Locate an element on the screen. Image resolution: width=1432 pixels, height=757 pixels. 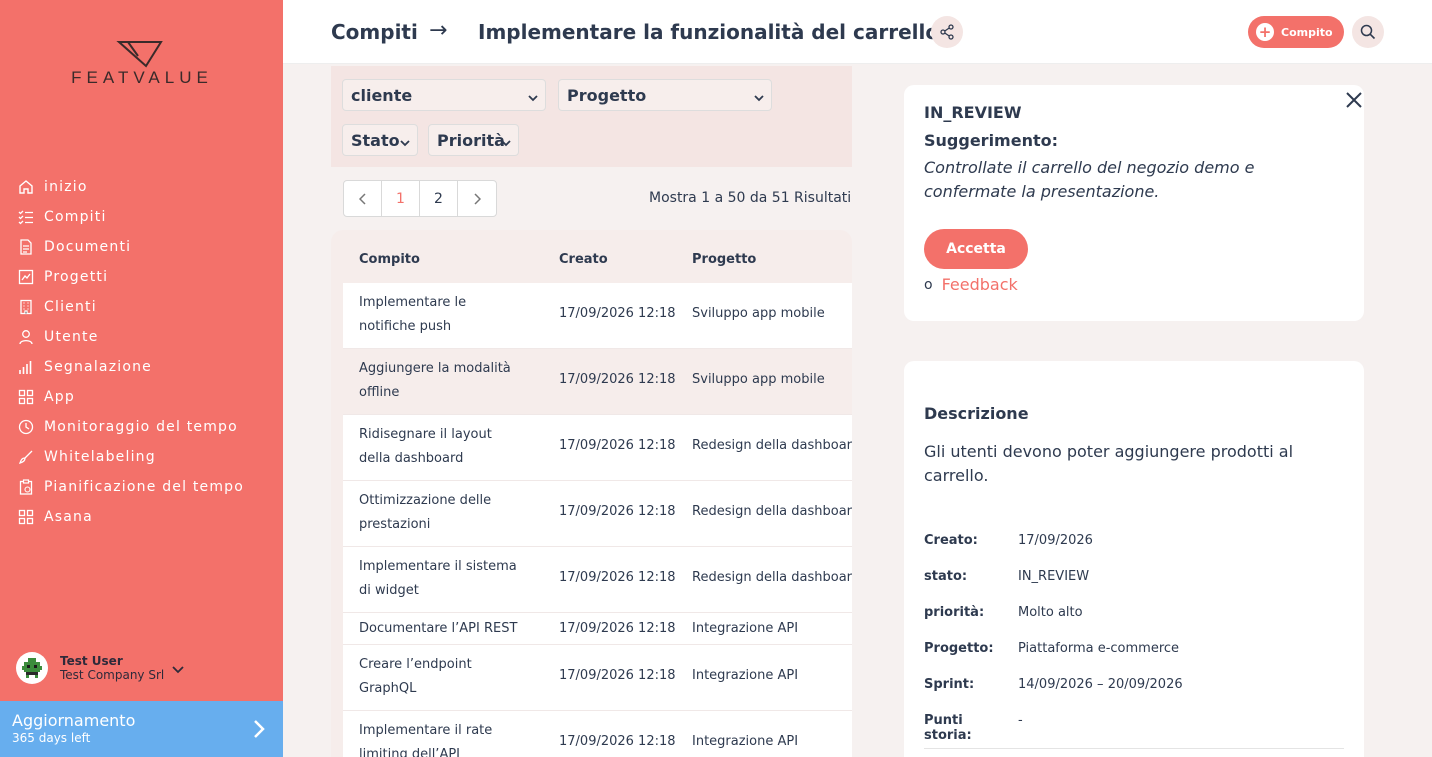
prev-page-button is located at coordinates (363, 198).